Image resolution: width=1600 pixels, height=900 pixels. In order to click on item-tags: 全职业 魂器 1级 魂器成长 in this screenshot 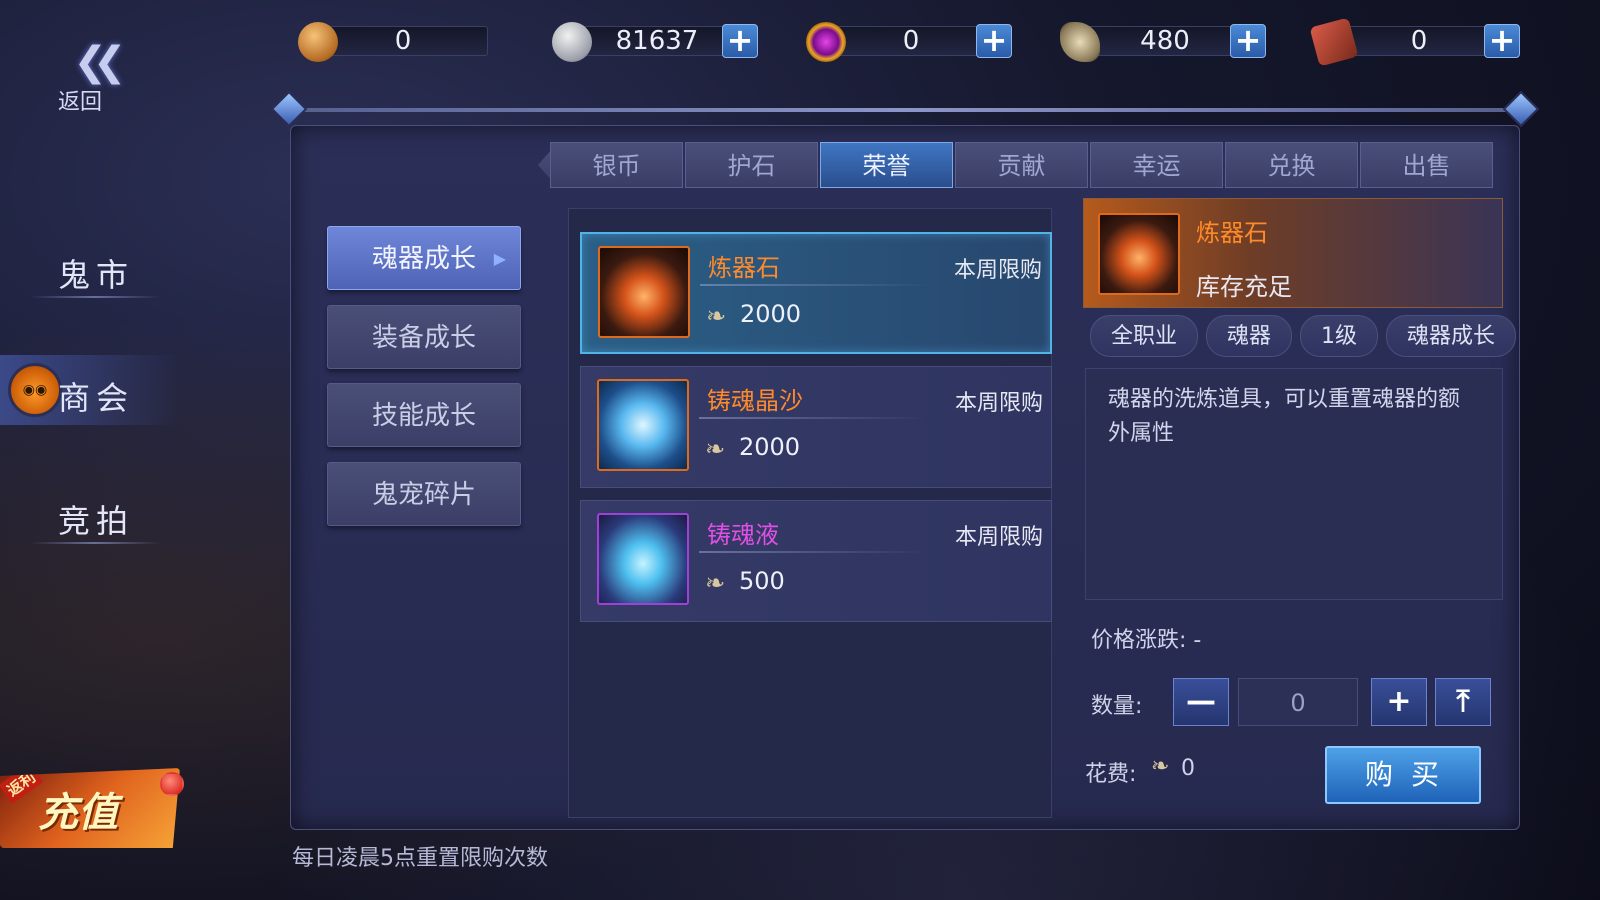, I will do `click(1307, 336)`.